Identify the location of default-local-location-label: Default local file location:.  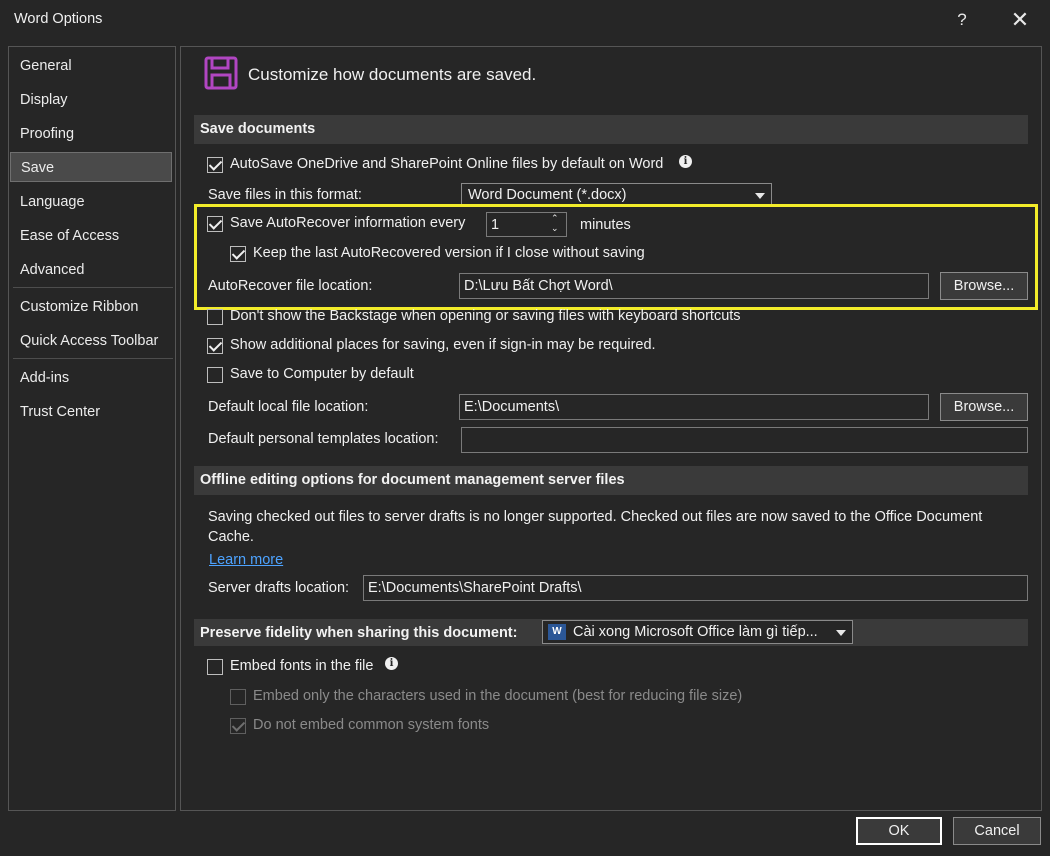
(288, 407).